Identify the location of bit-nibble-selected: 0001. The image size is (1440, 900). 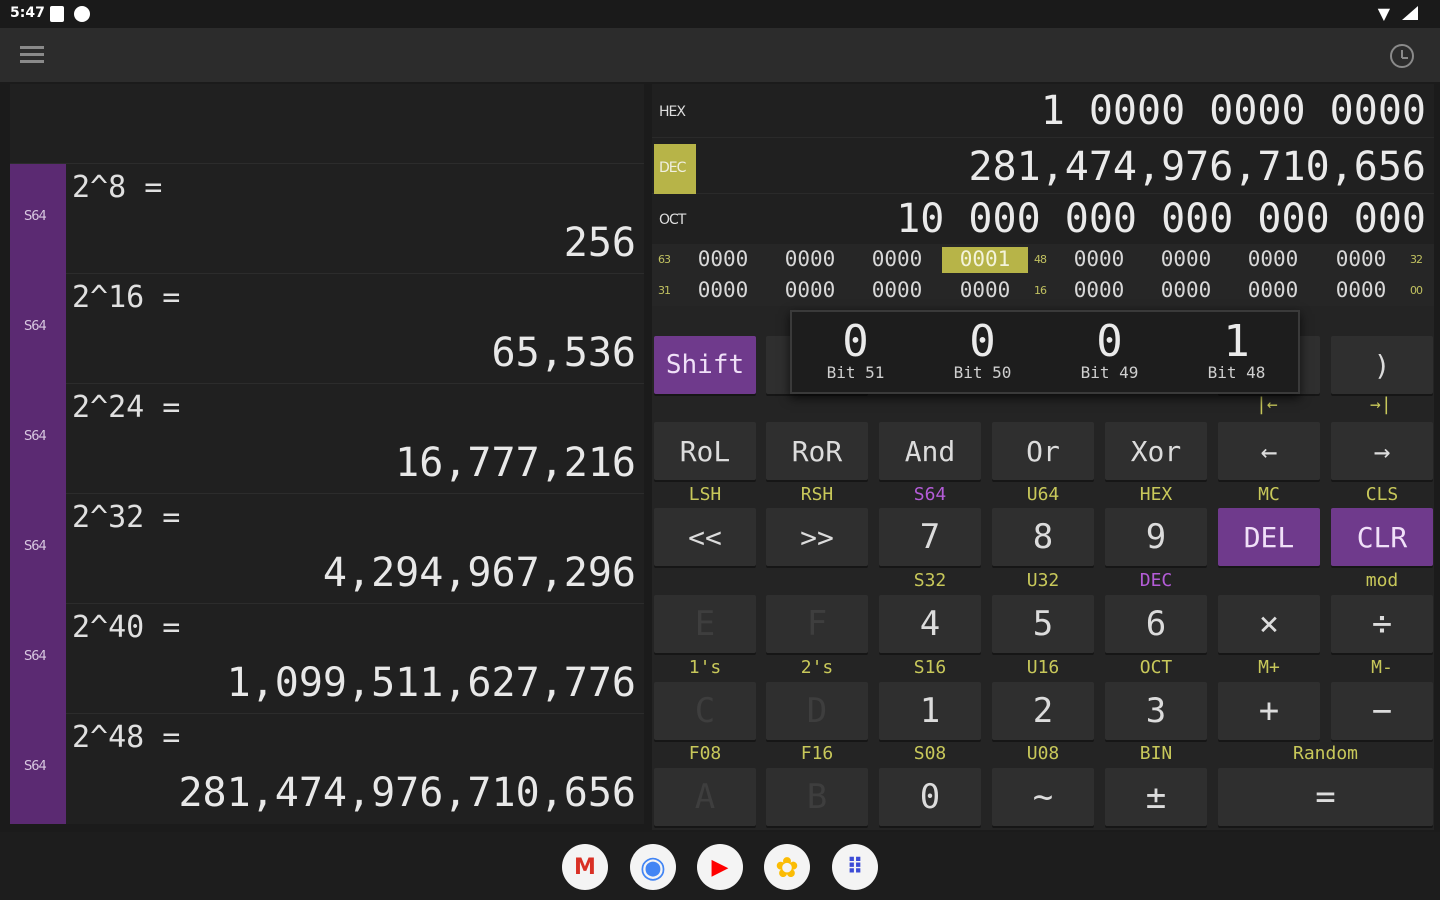
(985, 260).